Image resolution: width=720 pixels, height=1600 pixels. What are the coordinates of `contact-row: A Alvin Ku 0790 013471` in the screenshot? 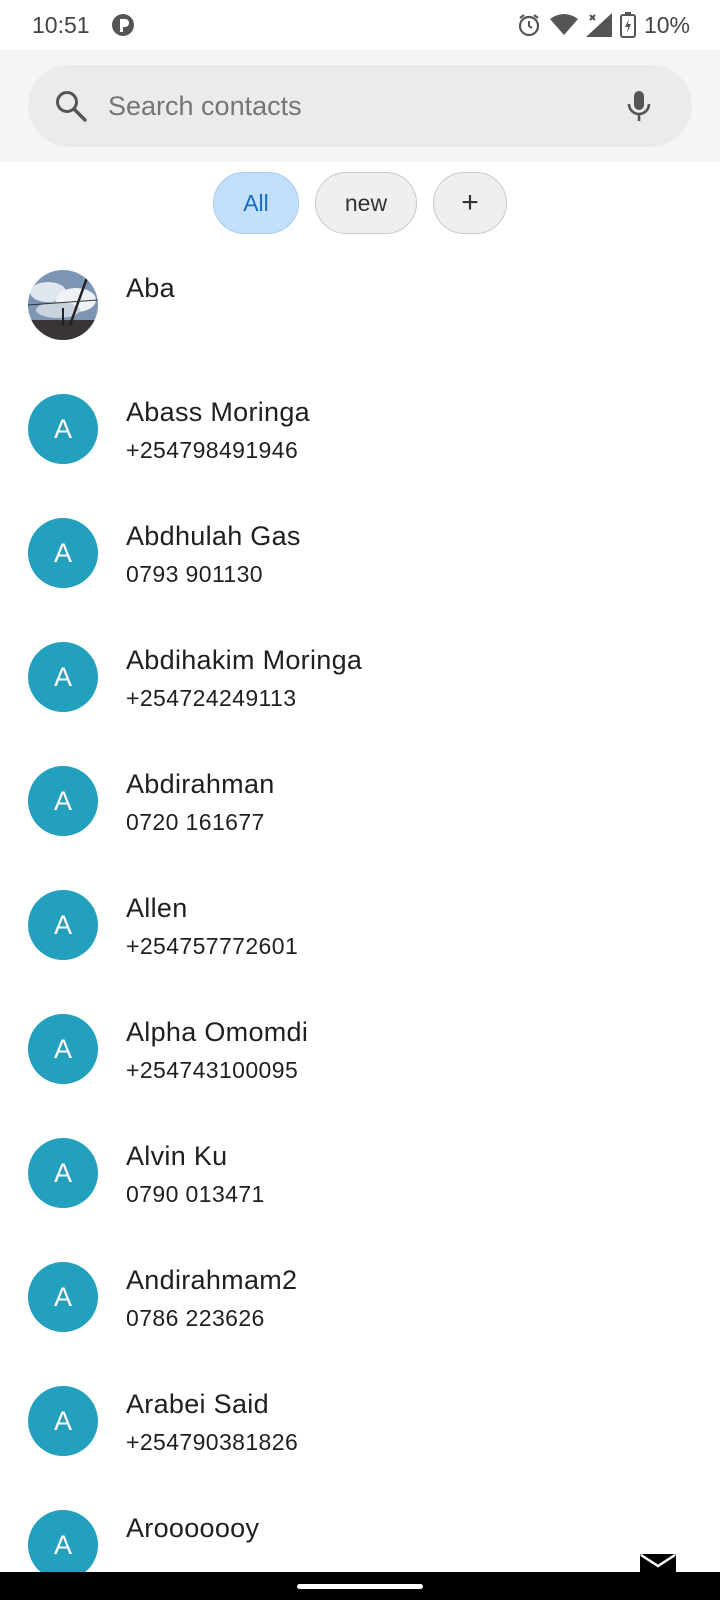 It's located at (360, 1174).